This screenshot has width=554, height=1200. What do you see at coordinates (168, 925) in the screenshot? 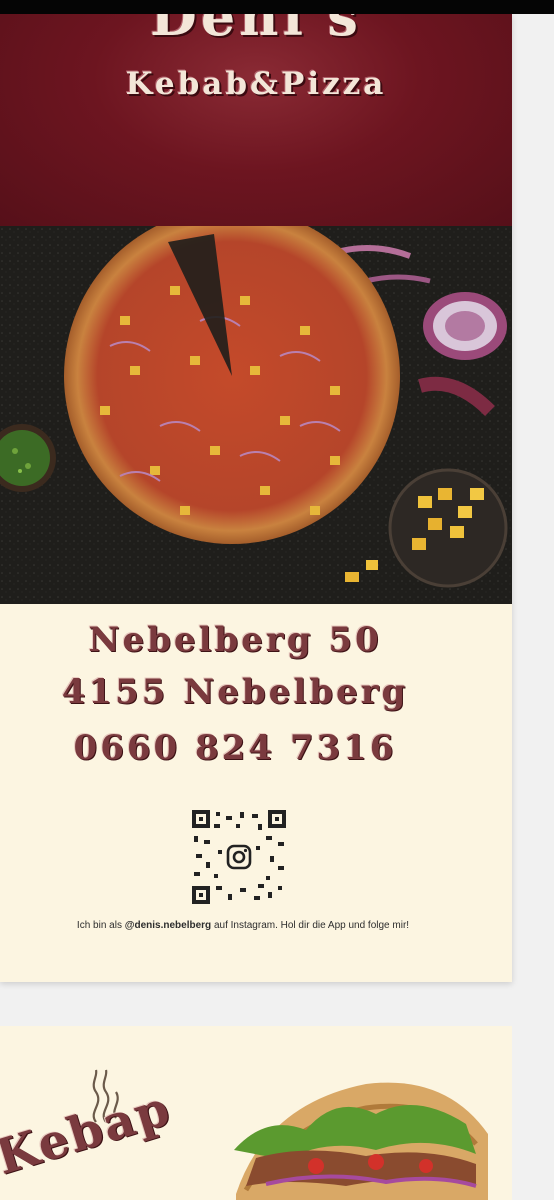
I see `instagram-handle: @denis.nebelberg` at bounding box center [168, 925].